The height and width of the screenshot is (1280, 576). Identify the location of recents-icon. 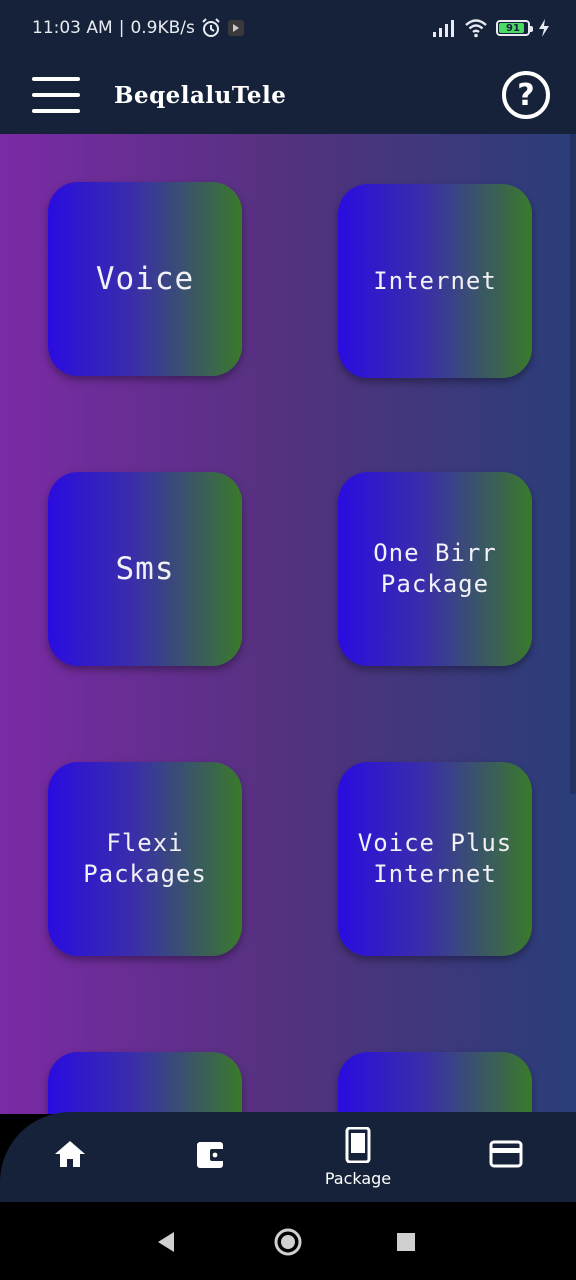
(406, 1242).